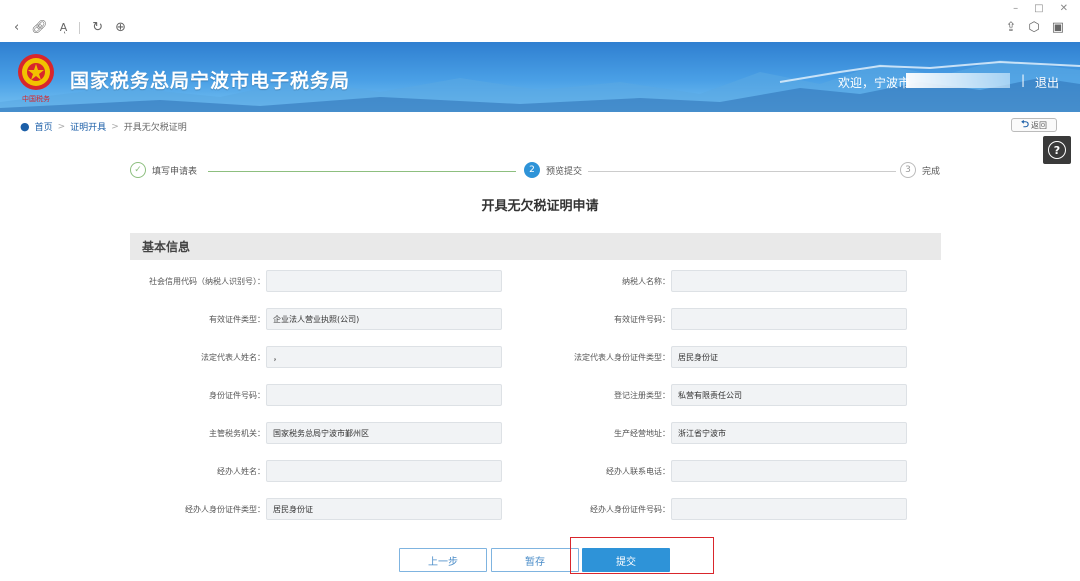 This screenshot has width=1080, height=581. I want to click on field-label: 主管税务机关：, so click(237, 433).